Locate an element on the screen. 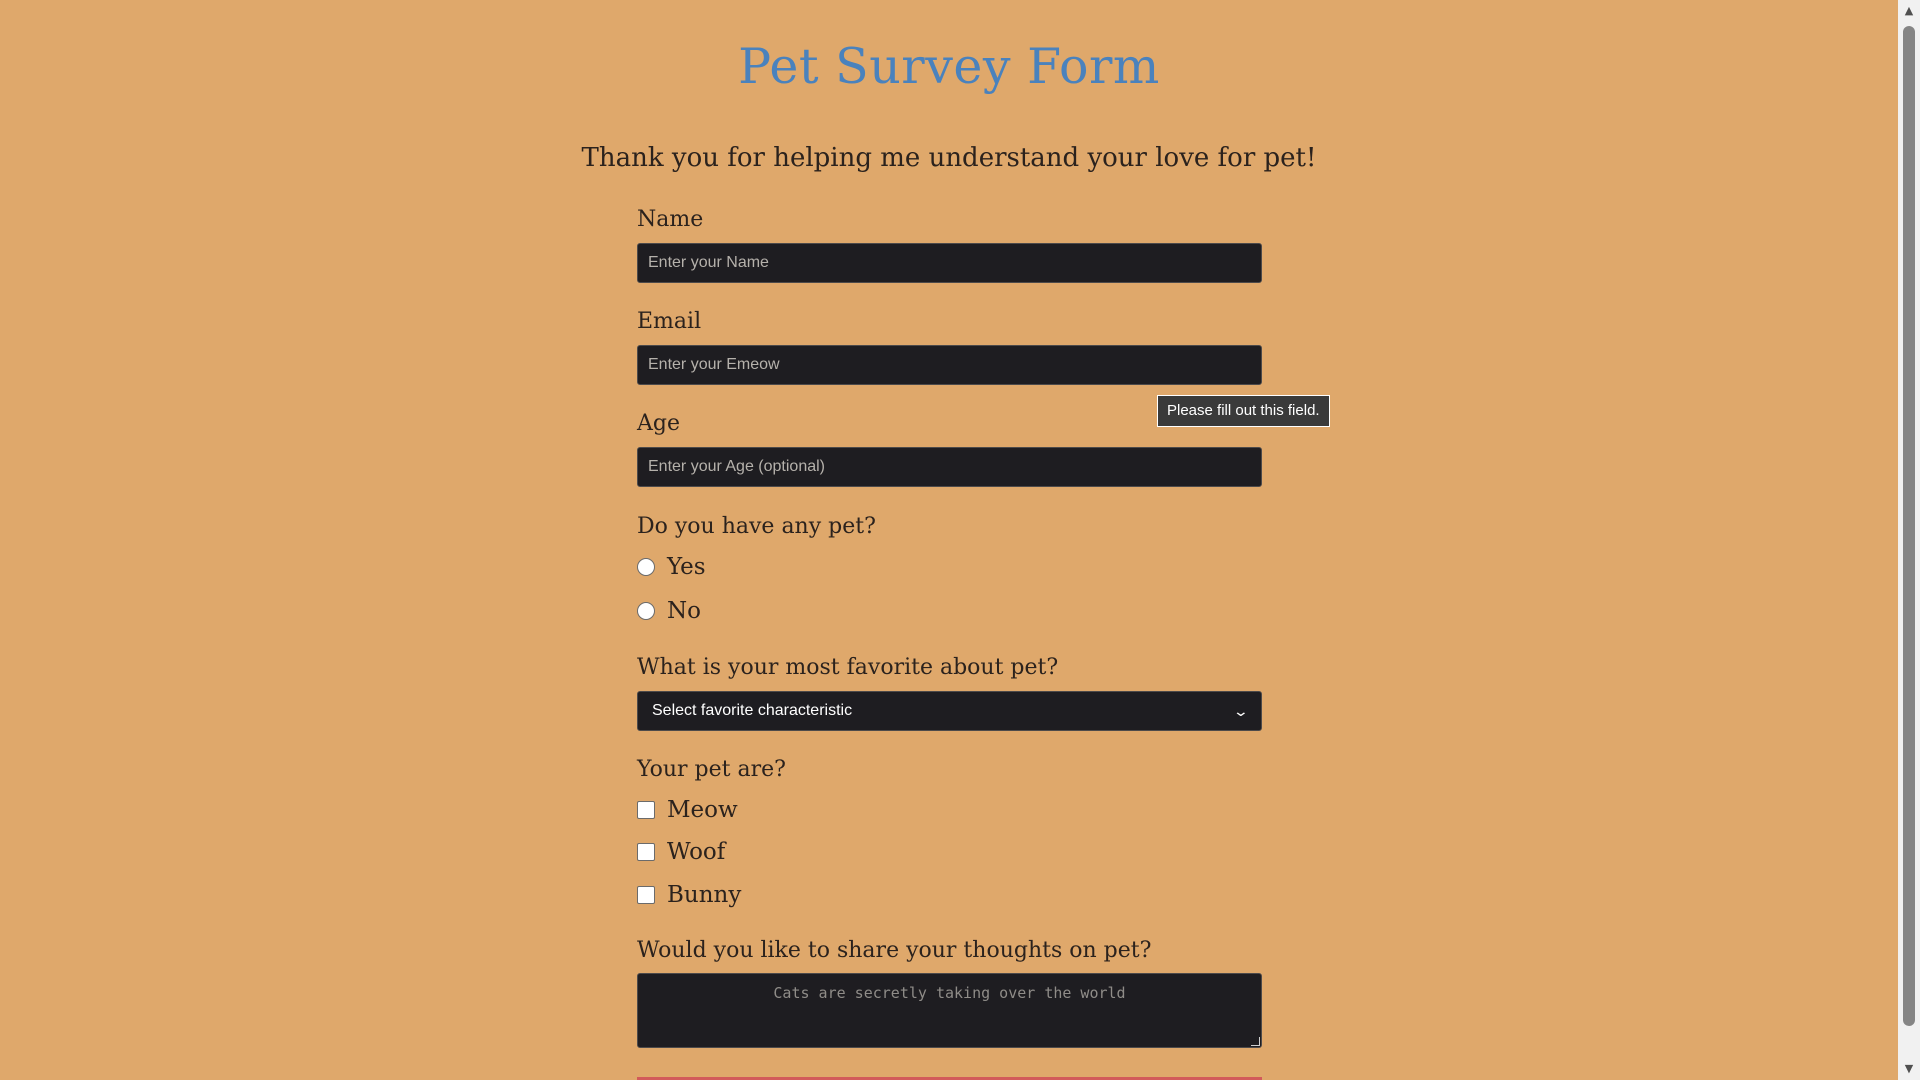 The image size is (1920, 1080). checkbox-option-woof: Woof is located at coordinates (681, 852).